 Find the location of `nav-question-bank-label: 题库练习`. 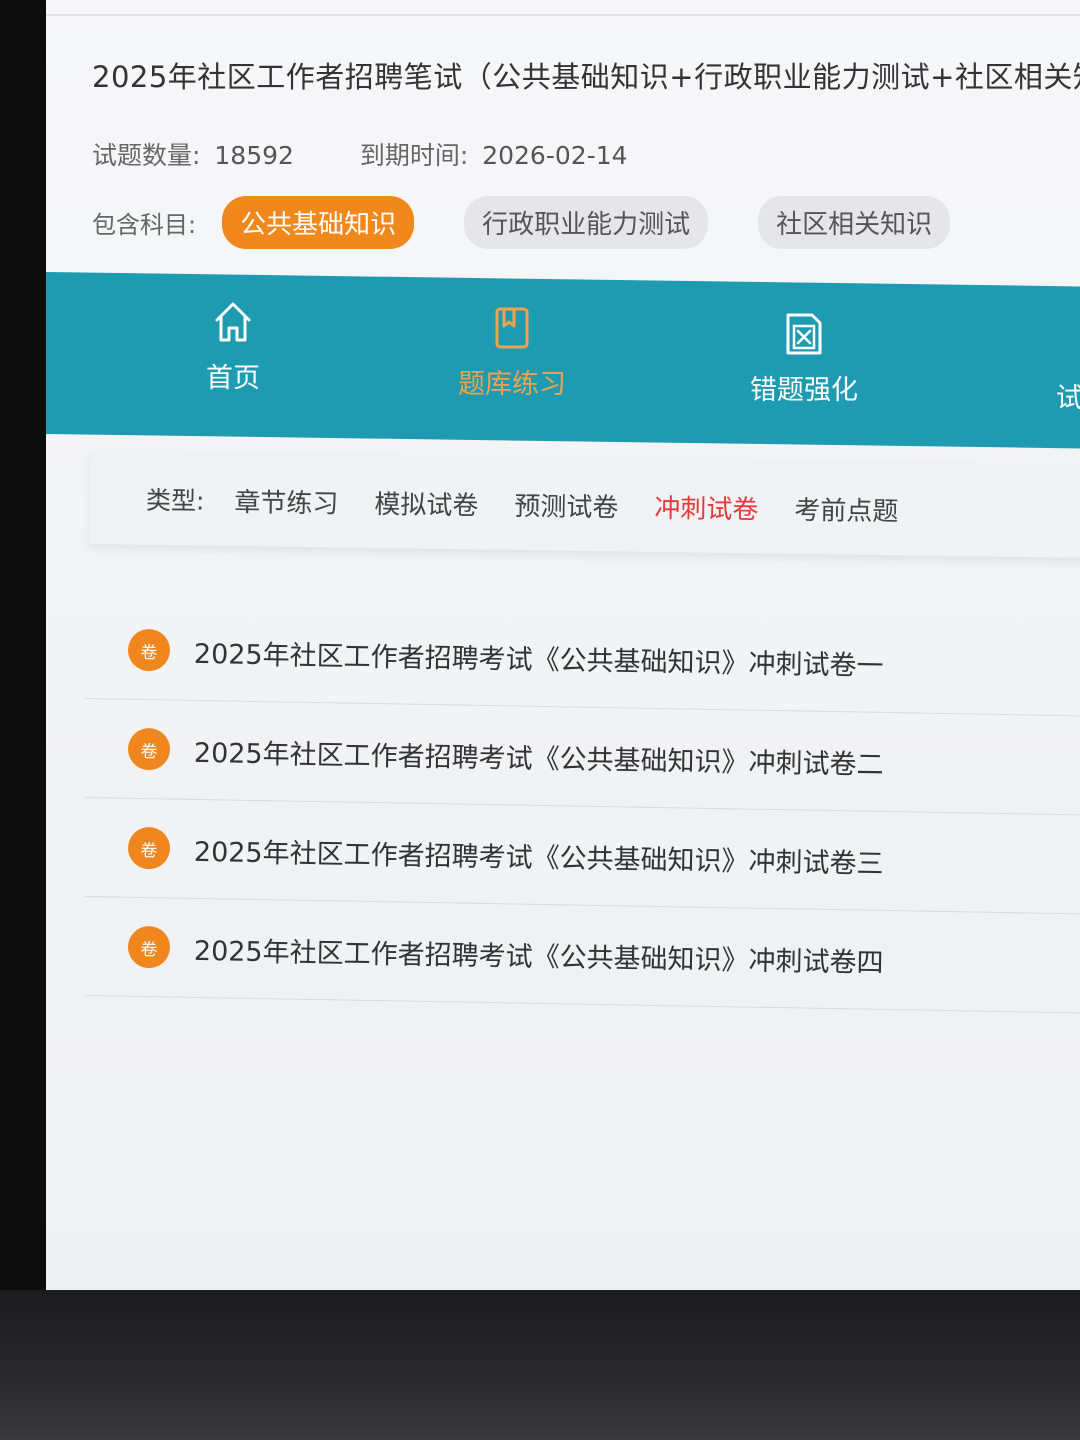

nav-question-bank-label: 题库练习 is located at coordinates (512, 384).